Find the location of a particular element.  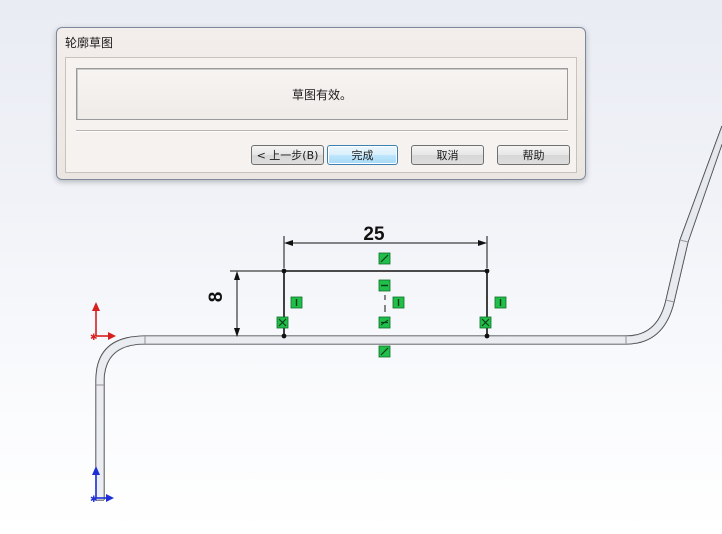

dimension-height is located at coordinates (256, 303).